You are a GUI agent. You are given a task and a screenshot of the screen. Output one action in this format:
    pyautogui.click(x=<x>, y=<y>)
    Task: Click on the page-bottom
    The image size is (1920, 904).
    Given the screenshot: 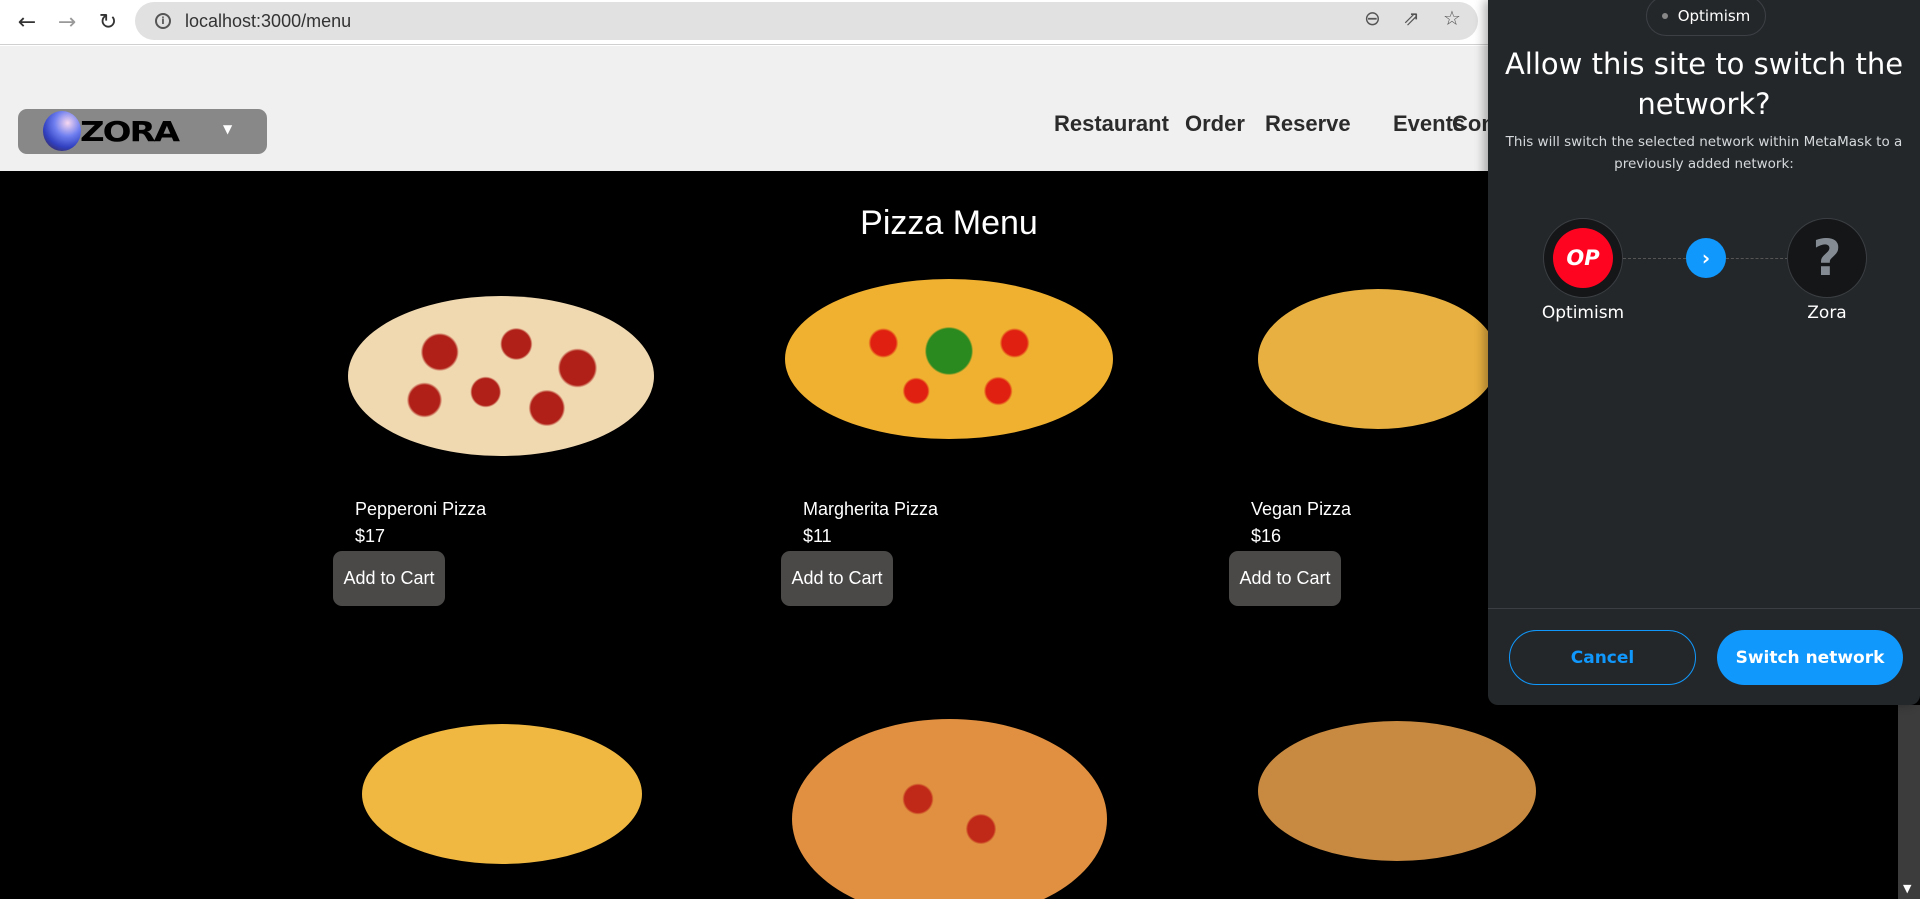 What is the action you would take?
    pyautogui.click(x=960, y=901)
    